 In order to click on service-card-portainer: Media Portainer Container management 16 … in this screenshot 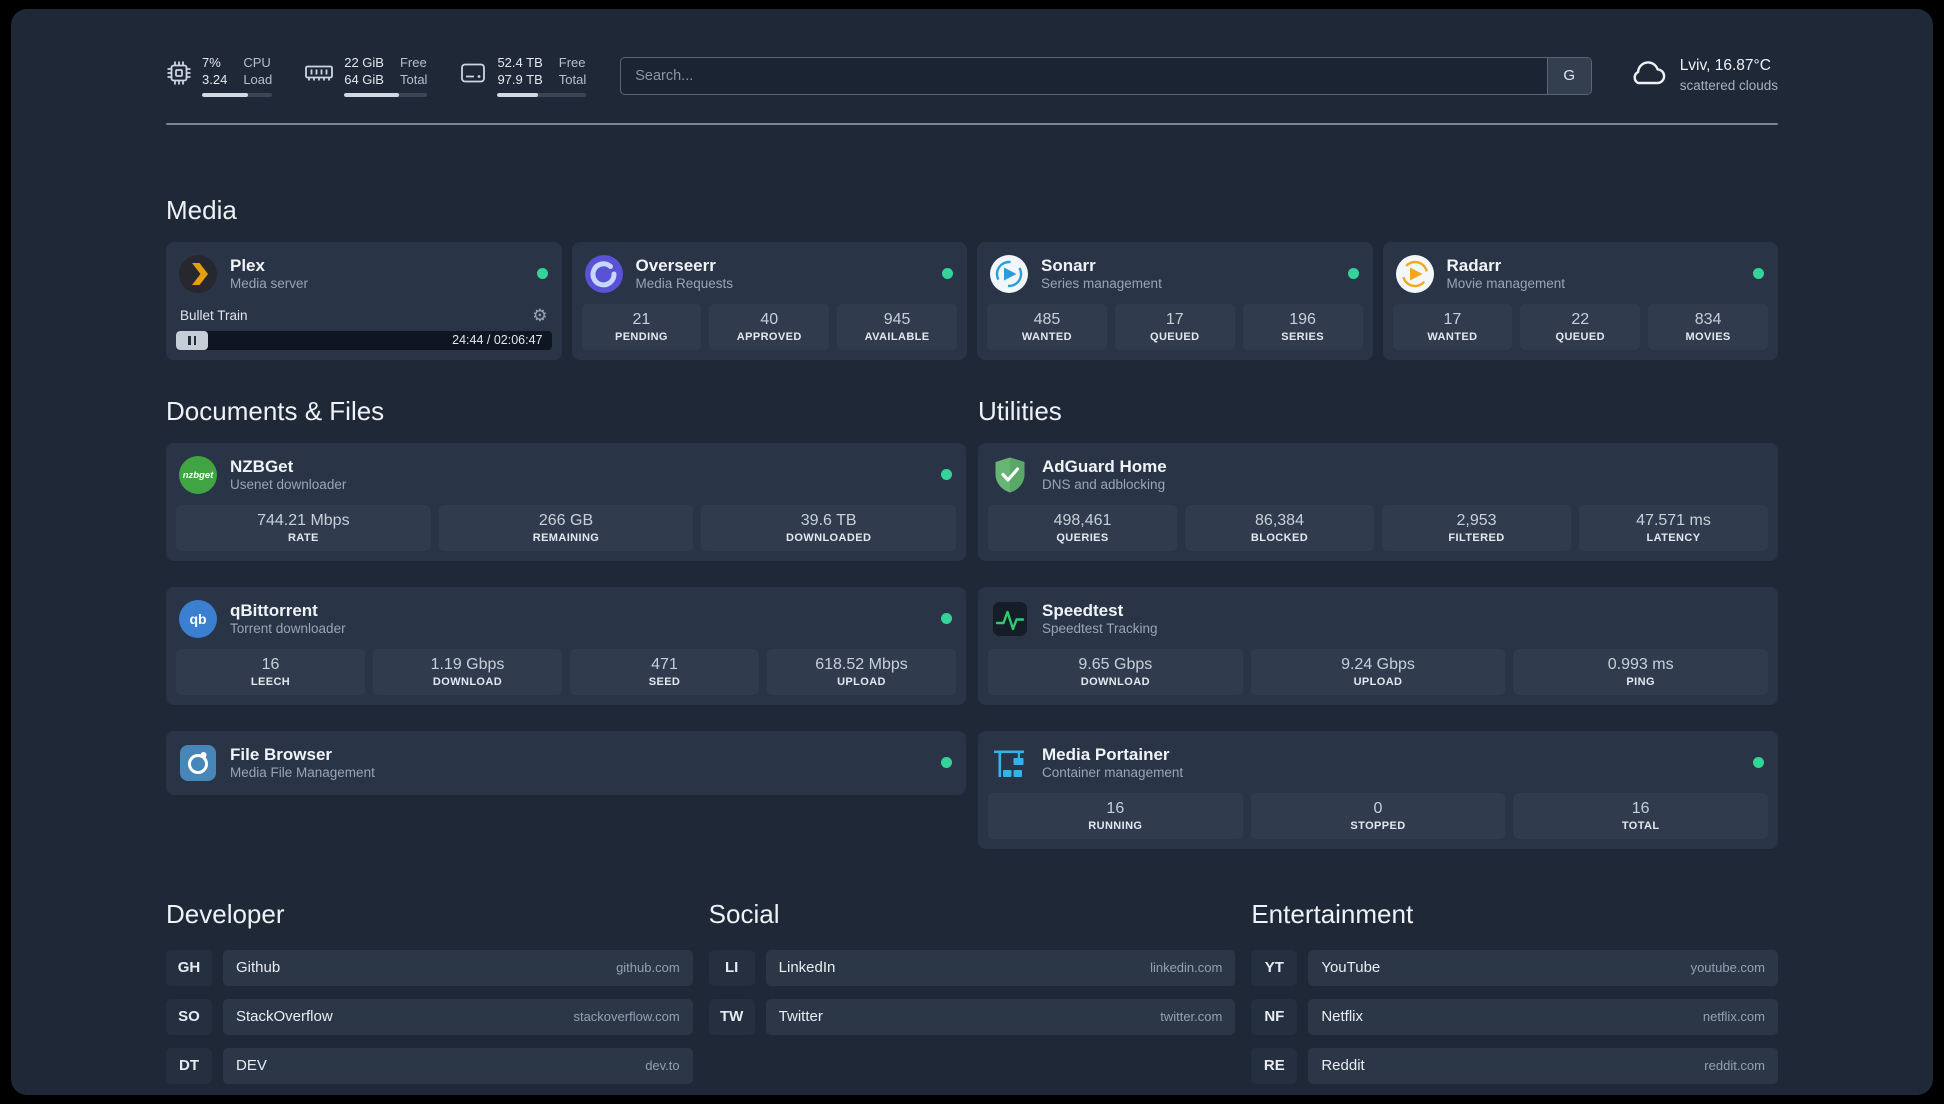, I will do `click(1378, 789)`.